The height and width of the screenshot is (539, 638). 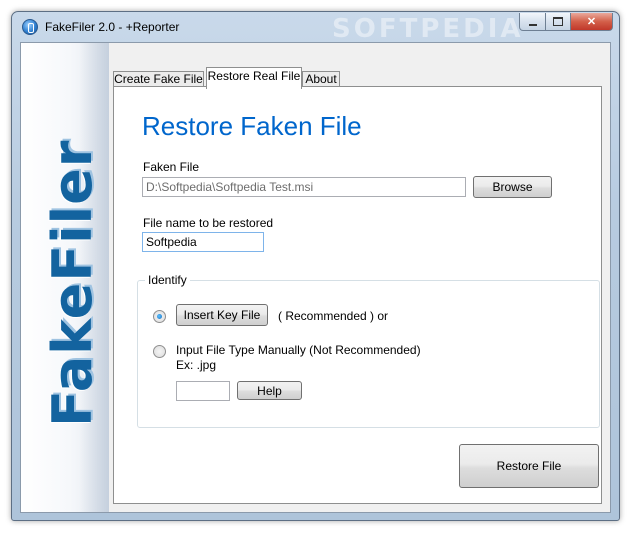 I want to click on minimize-icon, so click(x=532, y=24).